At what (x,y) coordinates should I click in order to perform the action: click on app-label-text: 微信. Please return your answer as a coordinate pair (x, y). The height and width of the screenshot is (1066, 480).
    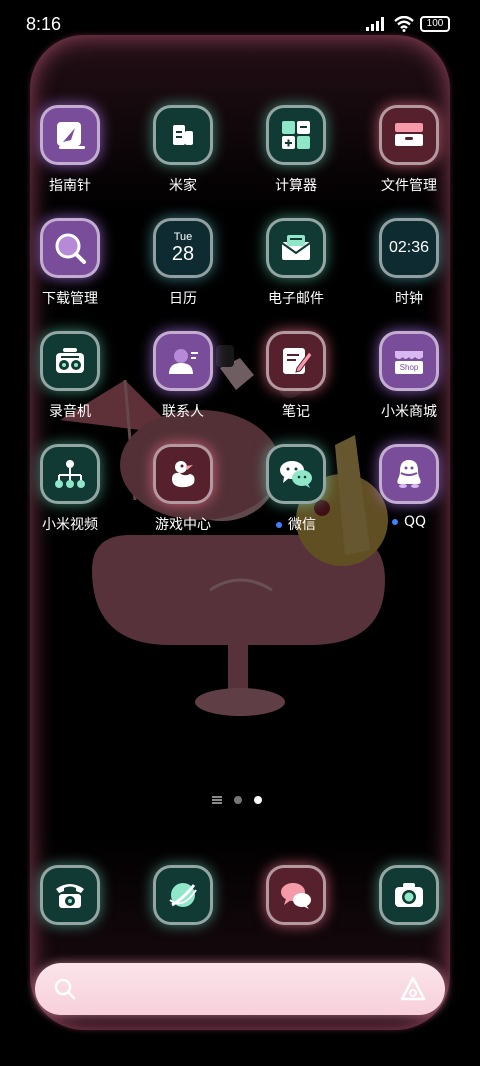
    Looking at the image, I should click on (302, 525).